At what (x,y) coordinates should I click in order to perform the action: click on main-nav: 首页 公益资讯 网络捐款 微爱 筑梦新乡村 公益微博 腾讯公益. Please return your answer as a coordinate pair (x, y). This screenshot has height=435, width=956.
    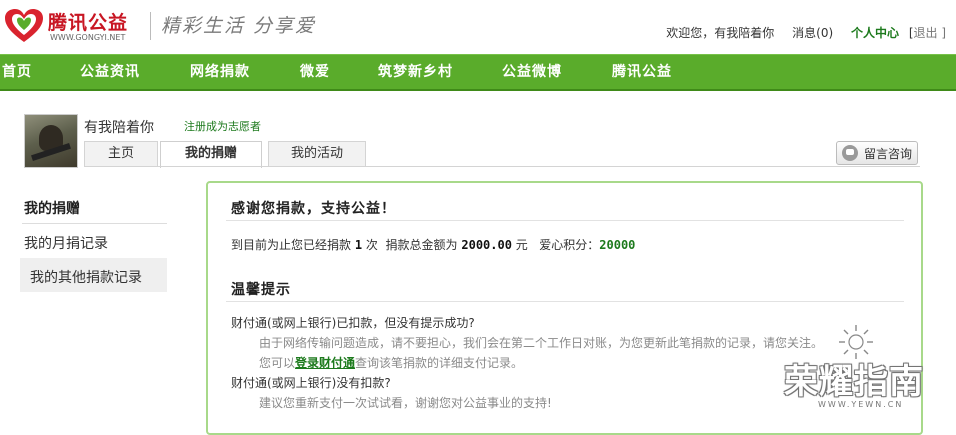
    Looking at the image, I should click on (478, 72).